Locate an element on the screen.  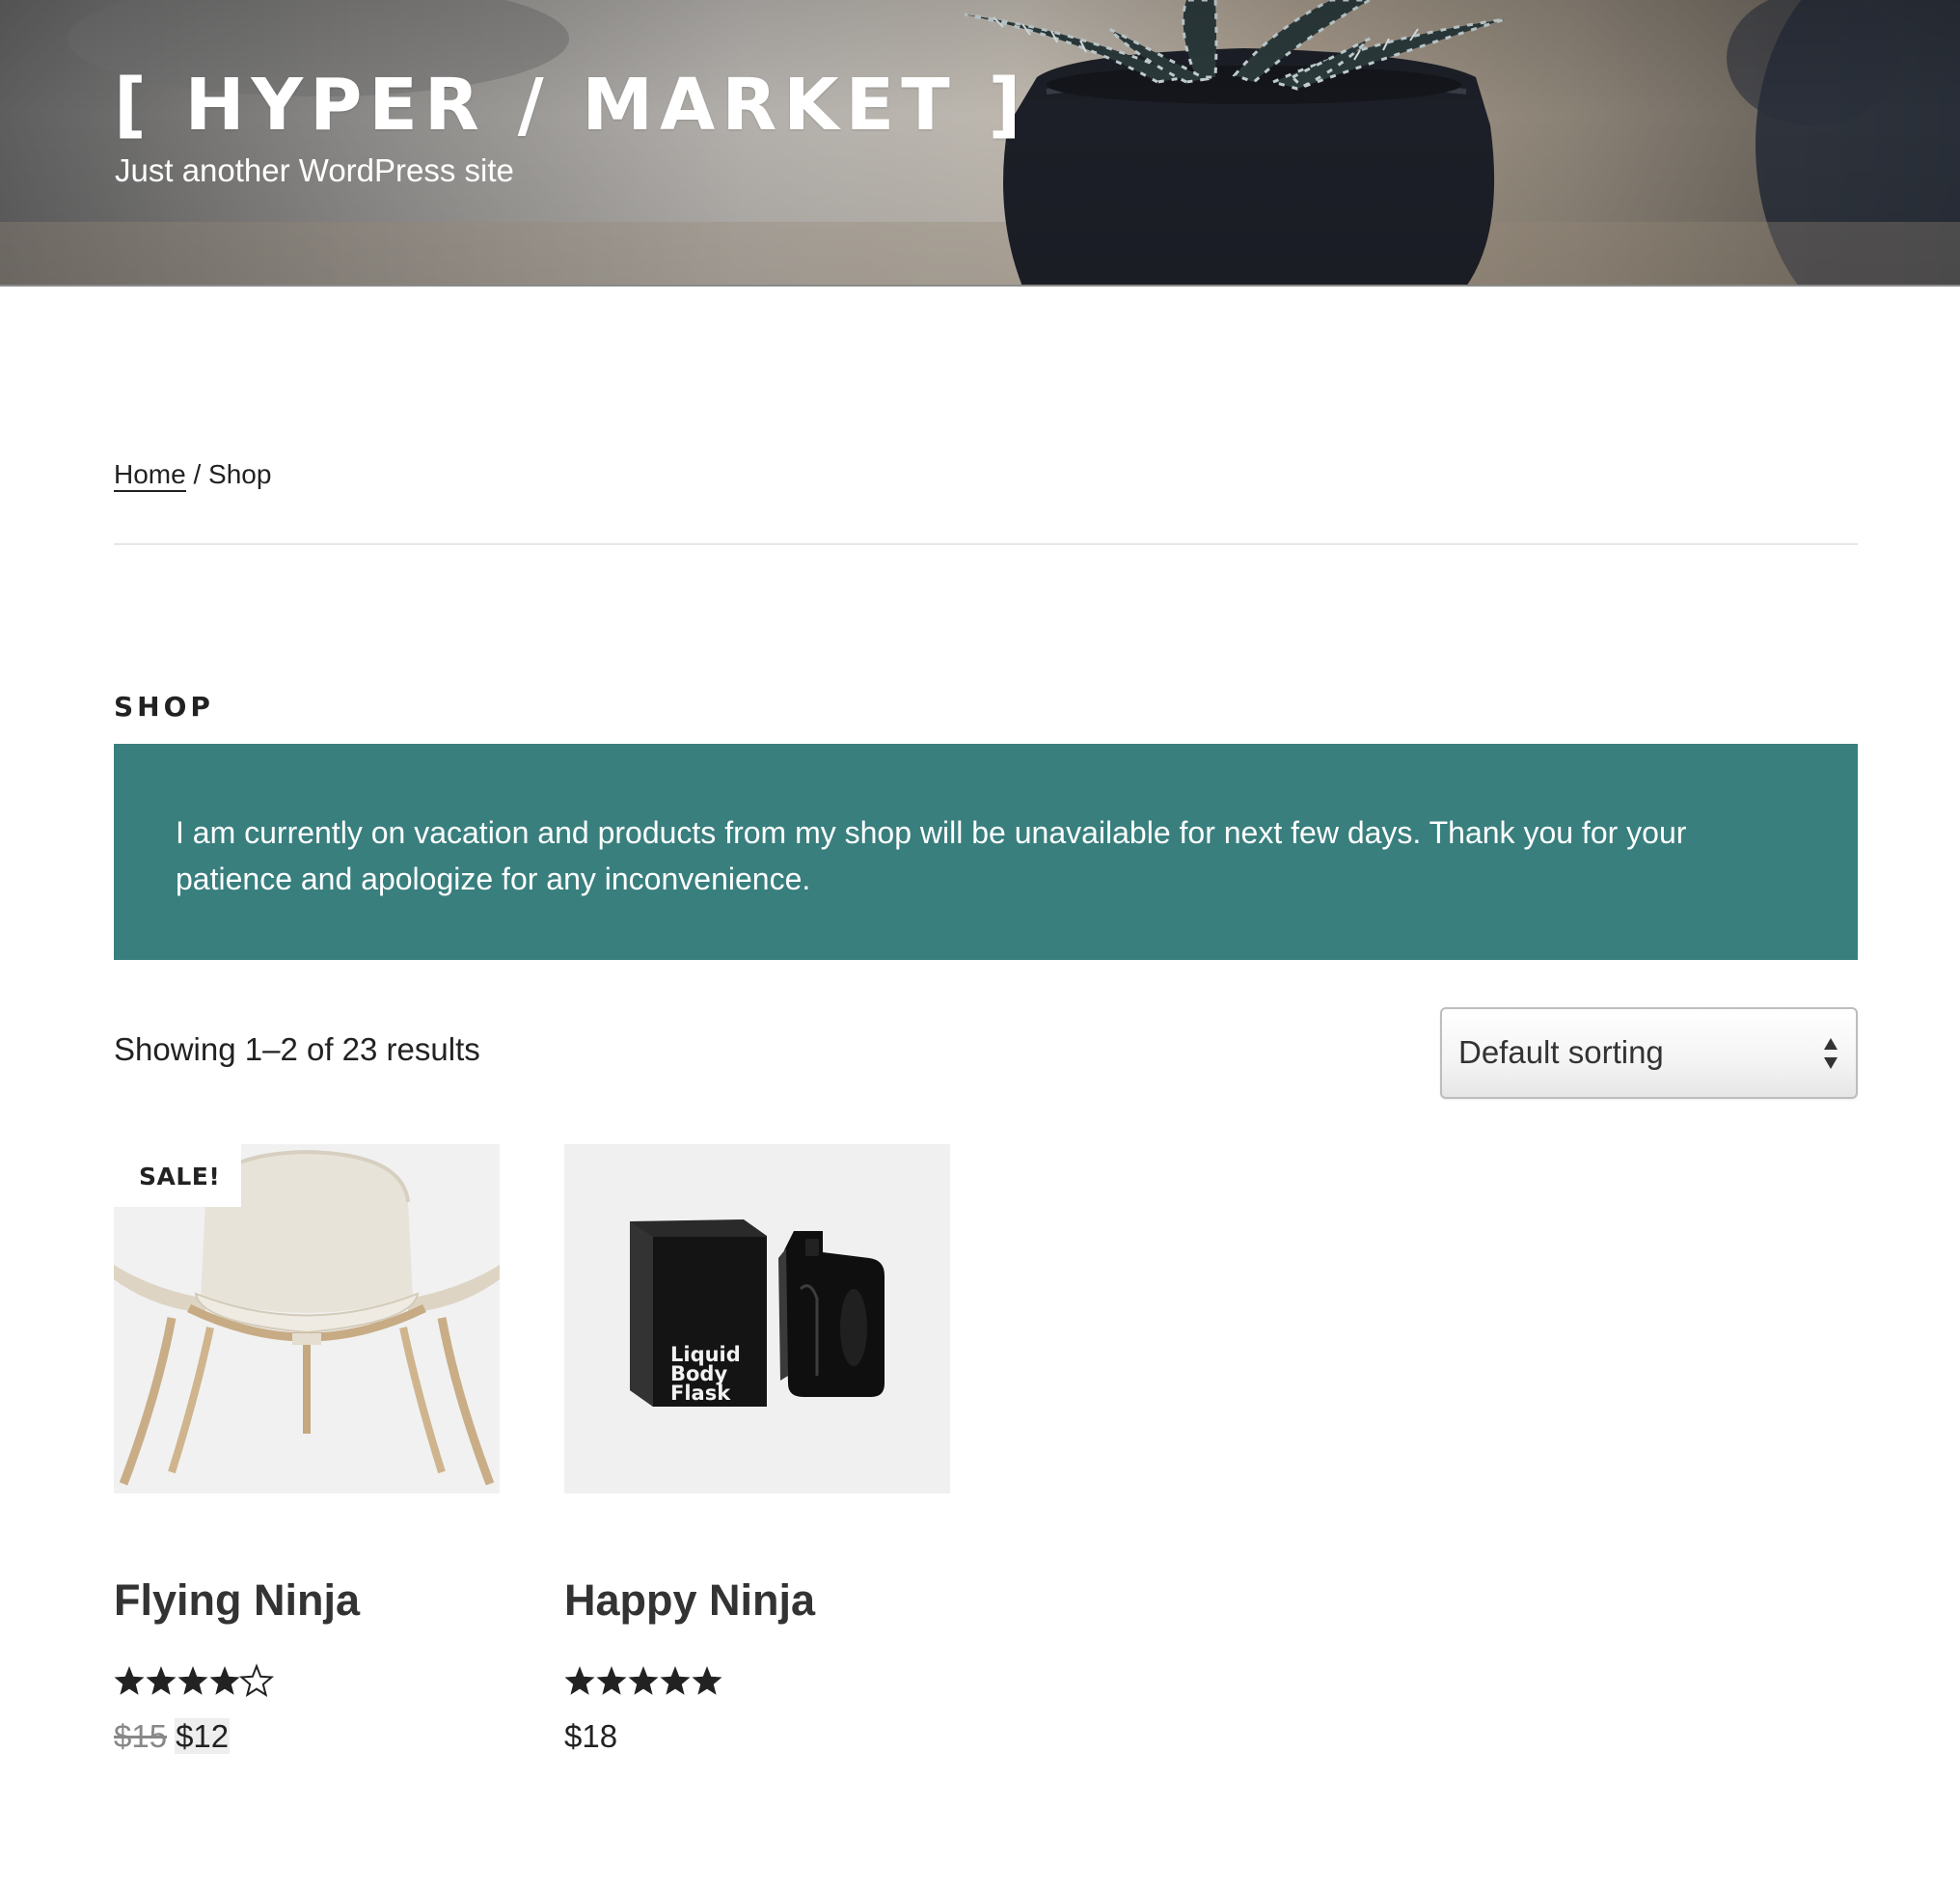
breadcrumb: Home / Shop is located at coordinates (193, 475).